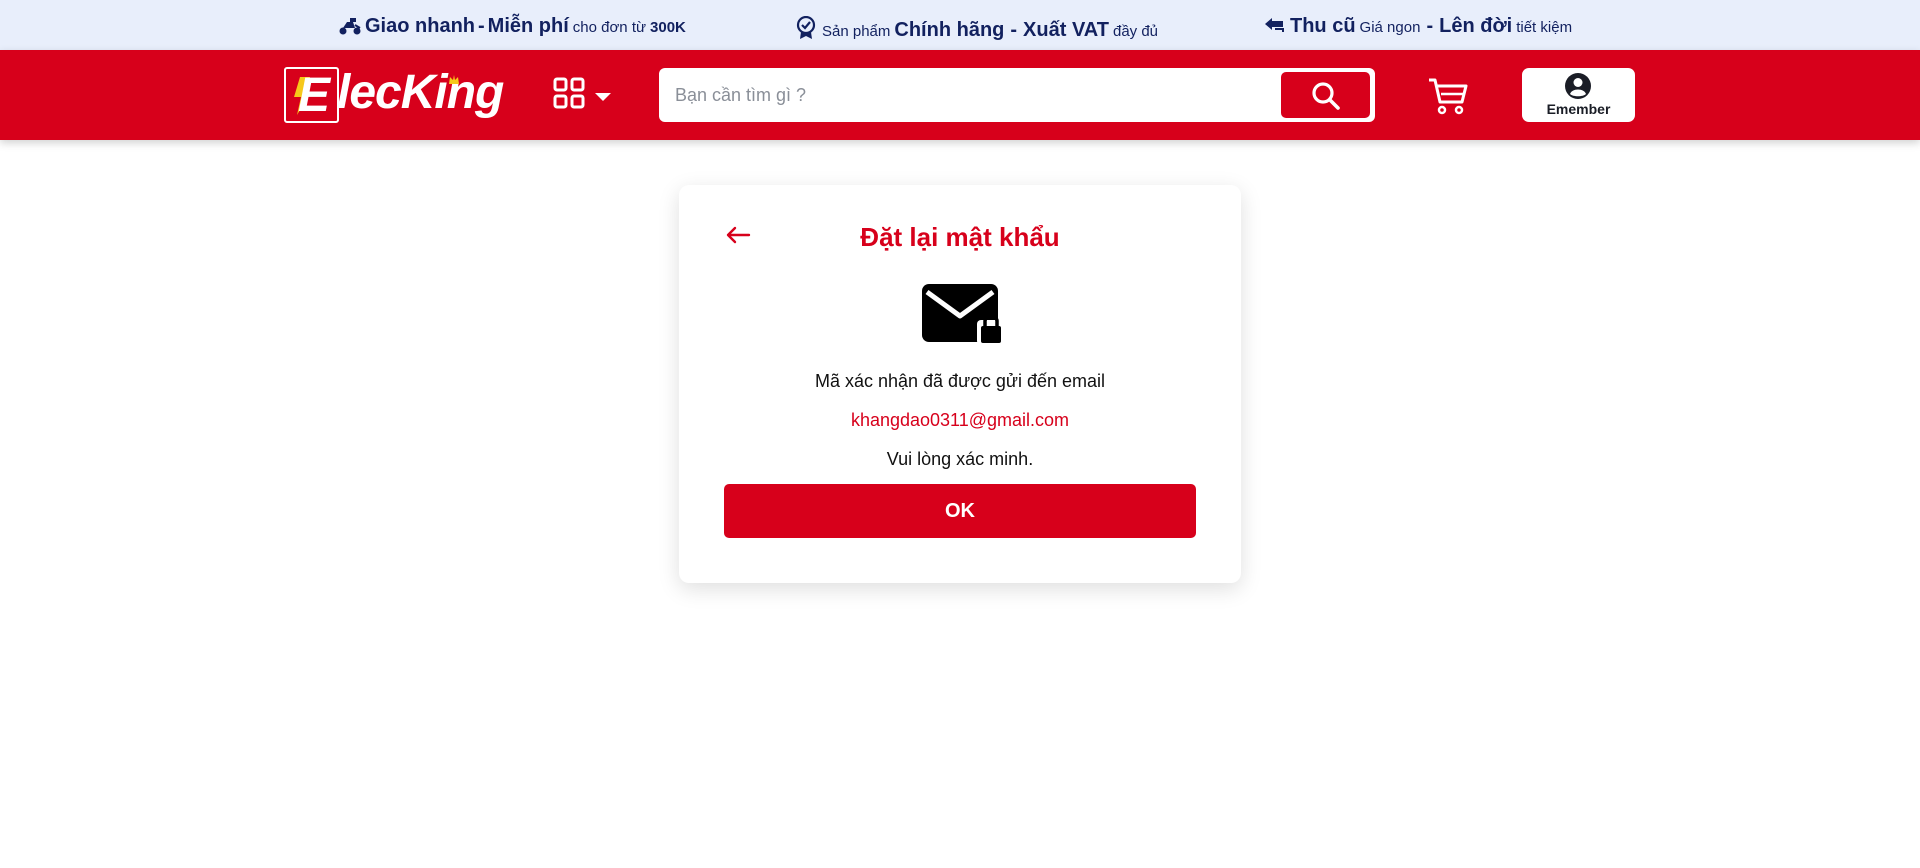  I want to click on site-header: E lecKing Bạn cần tìm gì ? Emember, so click(960, 95).